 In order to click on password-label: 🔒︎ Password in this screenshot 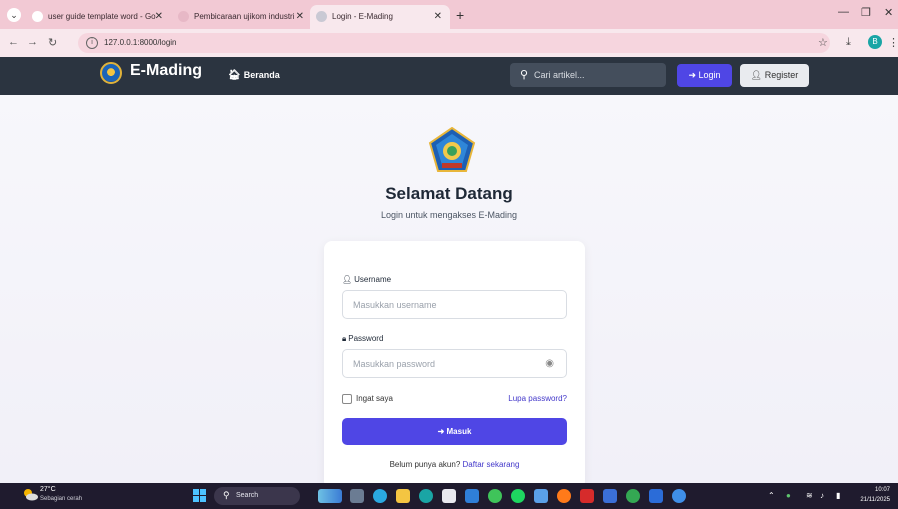, I will do `click(362, 339)`.